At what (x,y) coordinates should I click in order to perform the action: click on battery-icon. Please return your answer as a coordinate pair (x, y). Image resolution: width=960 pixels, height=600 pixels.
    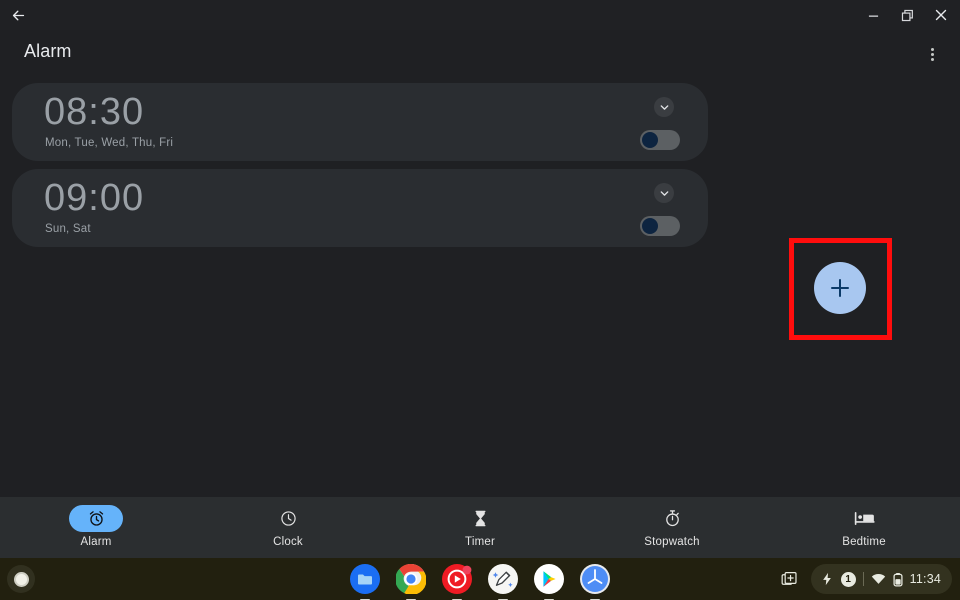
    Looking at the image, I should click on (898, 579).